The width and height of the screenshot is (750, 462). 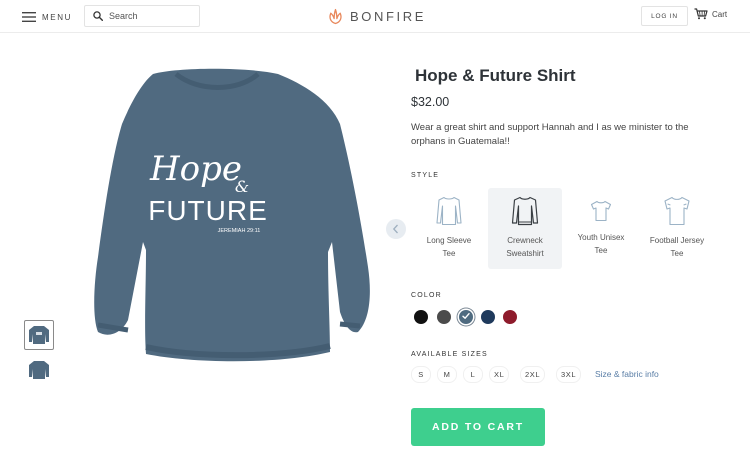 What do you see at coordinates (525, 253) in the screenshot?
I see `style-option-label: Sweatshirt` at bounding box center [525, 253].